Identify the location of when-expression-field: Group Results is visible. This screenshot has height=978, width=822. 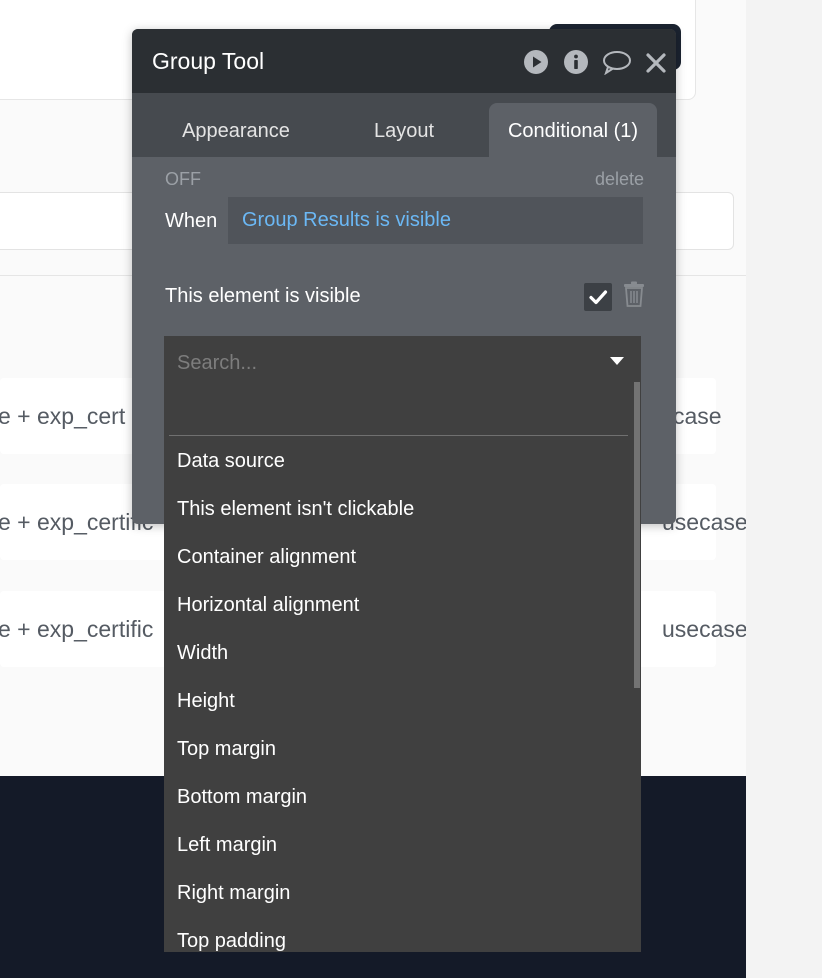
(435, 220).